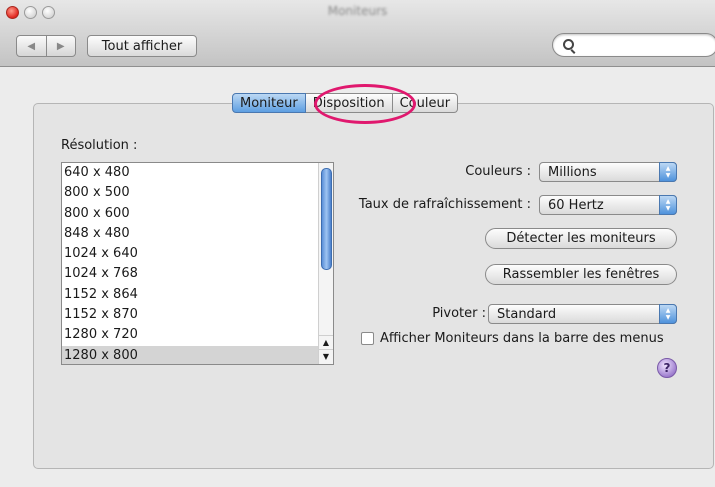 The image size is (715, 487). I want to click on rotate-popup: Standard ▲ ▼, so click(582, 314).